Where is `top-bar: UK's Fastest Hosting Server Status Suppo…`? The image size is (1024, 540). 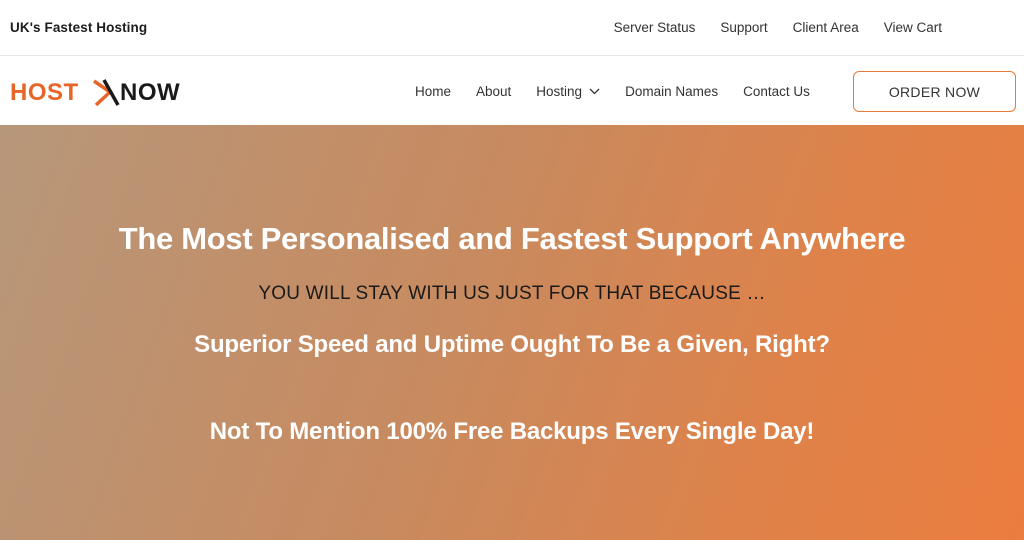 top-bar: UK's Fastest Hosting Server Status Suppo… is located at coordinates (512, 28).